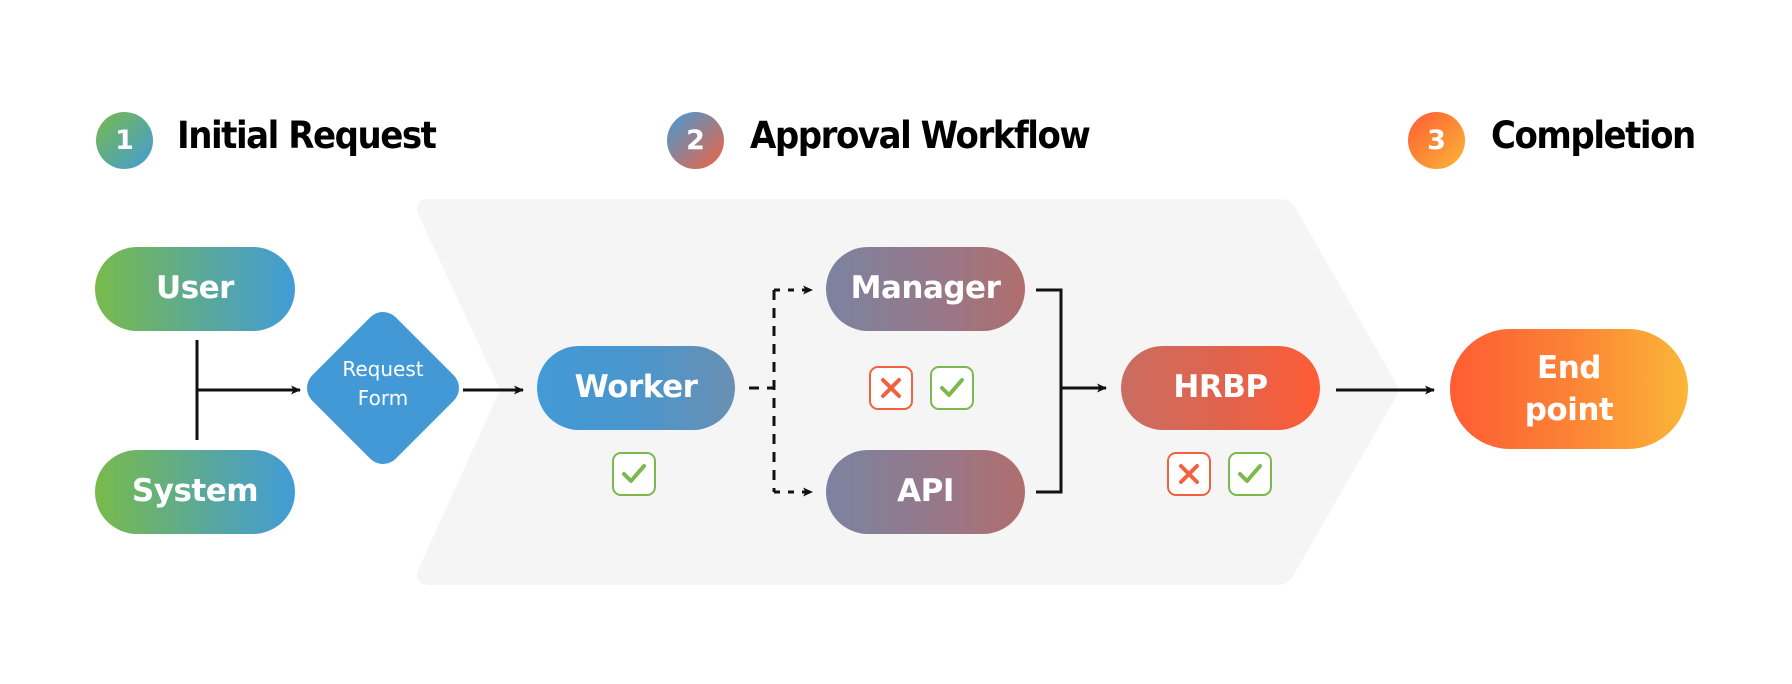 This screenshot has height=684, width=1792. I want to click on node-manager-label: Manager, so click(925, 288).